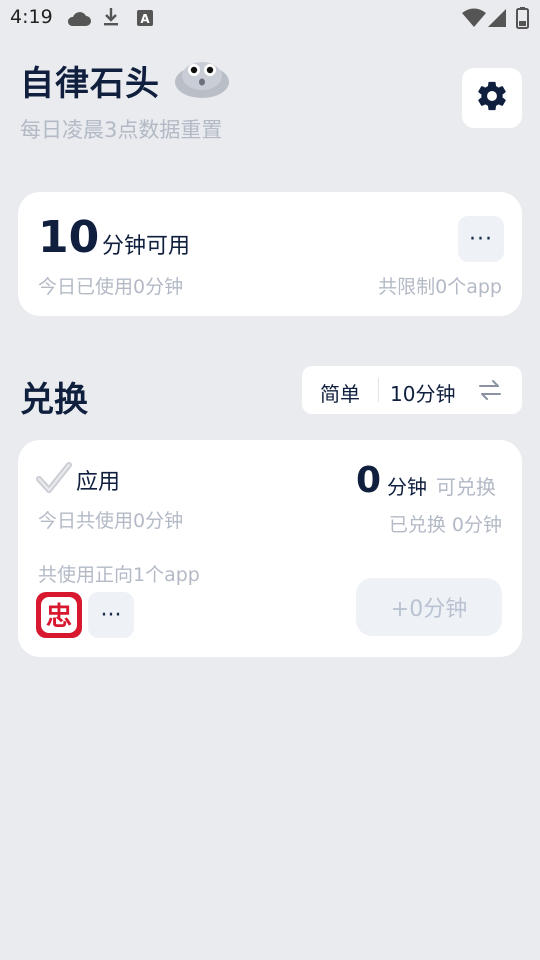 Image resolution: width=540 pixels, height=960 pixels. I want to click on mode-value-label: 10分钟, so click(423, 394).